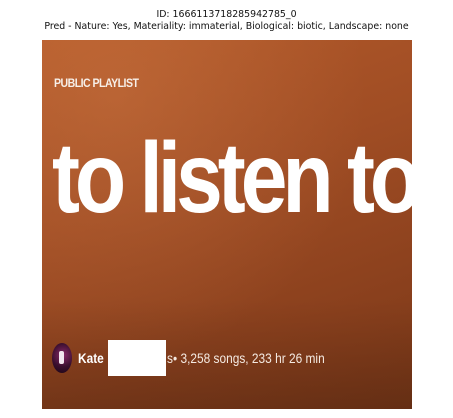 The height and width of the screenshot is (418, 453). Describe the element at coordinates (249, 358) in the screenshot. I see `playlist-stats: • 3,258 songs, 233 hr 26 min` at that location.